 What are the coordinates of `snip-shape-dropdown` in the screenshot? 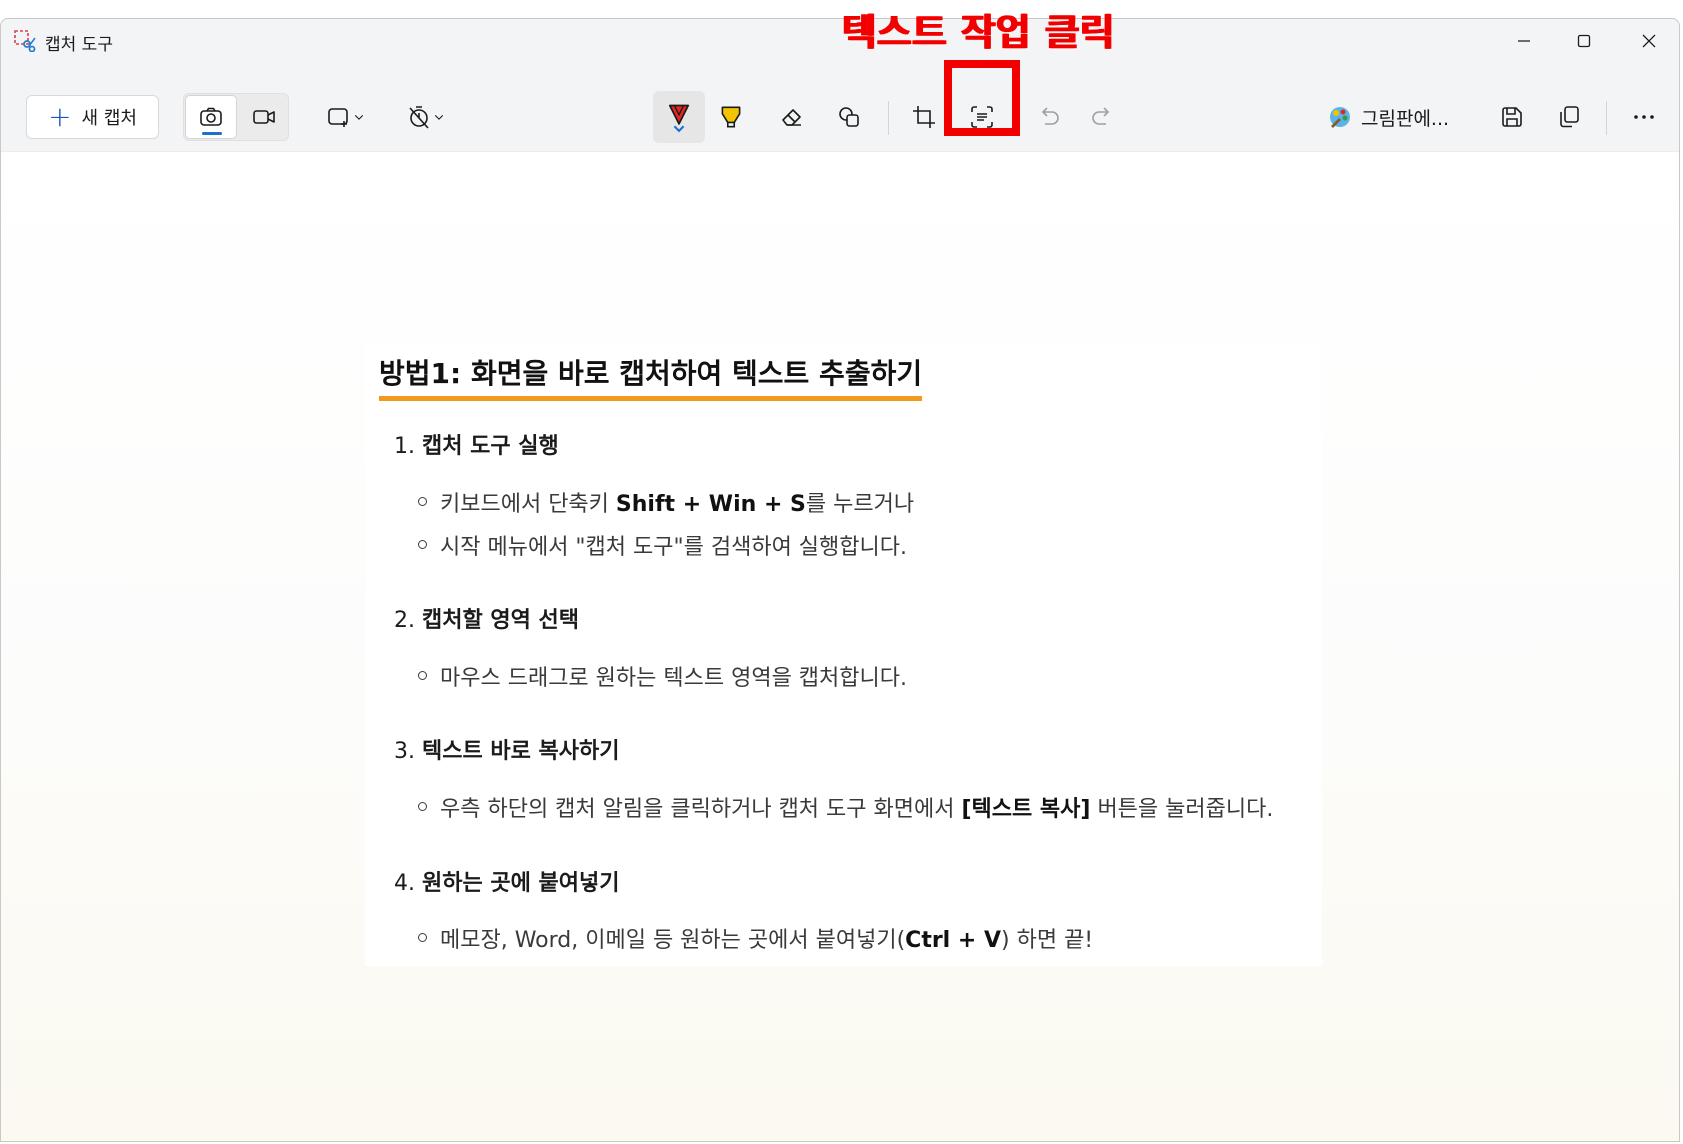 It's located at (346, 117).